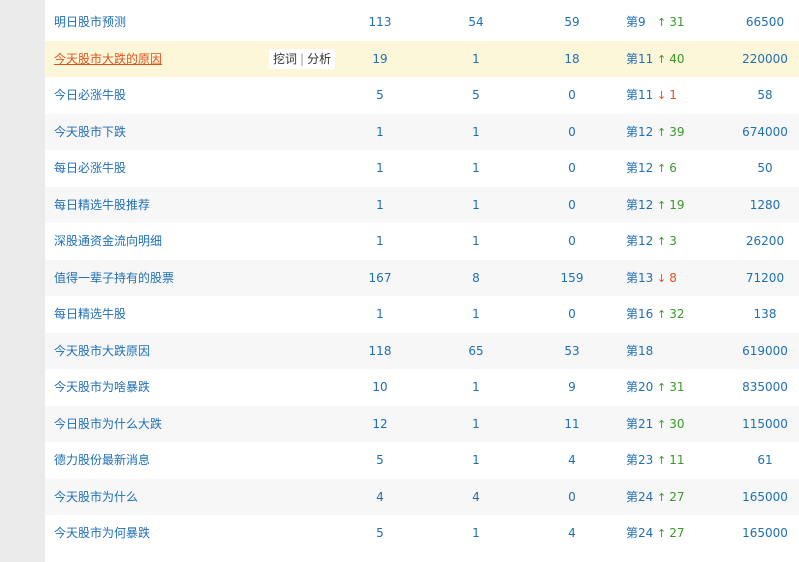 This screenshot has width=799, height=562. Describe the element at coordinates (90, 95) in the screenshot. I see `keyword-link: 今日必涨牛股` at that location.